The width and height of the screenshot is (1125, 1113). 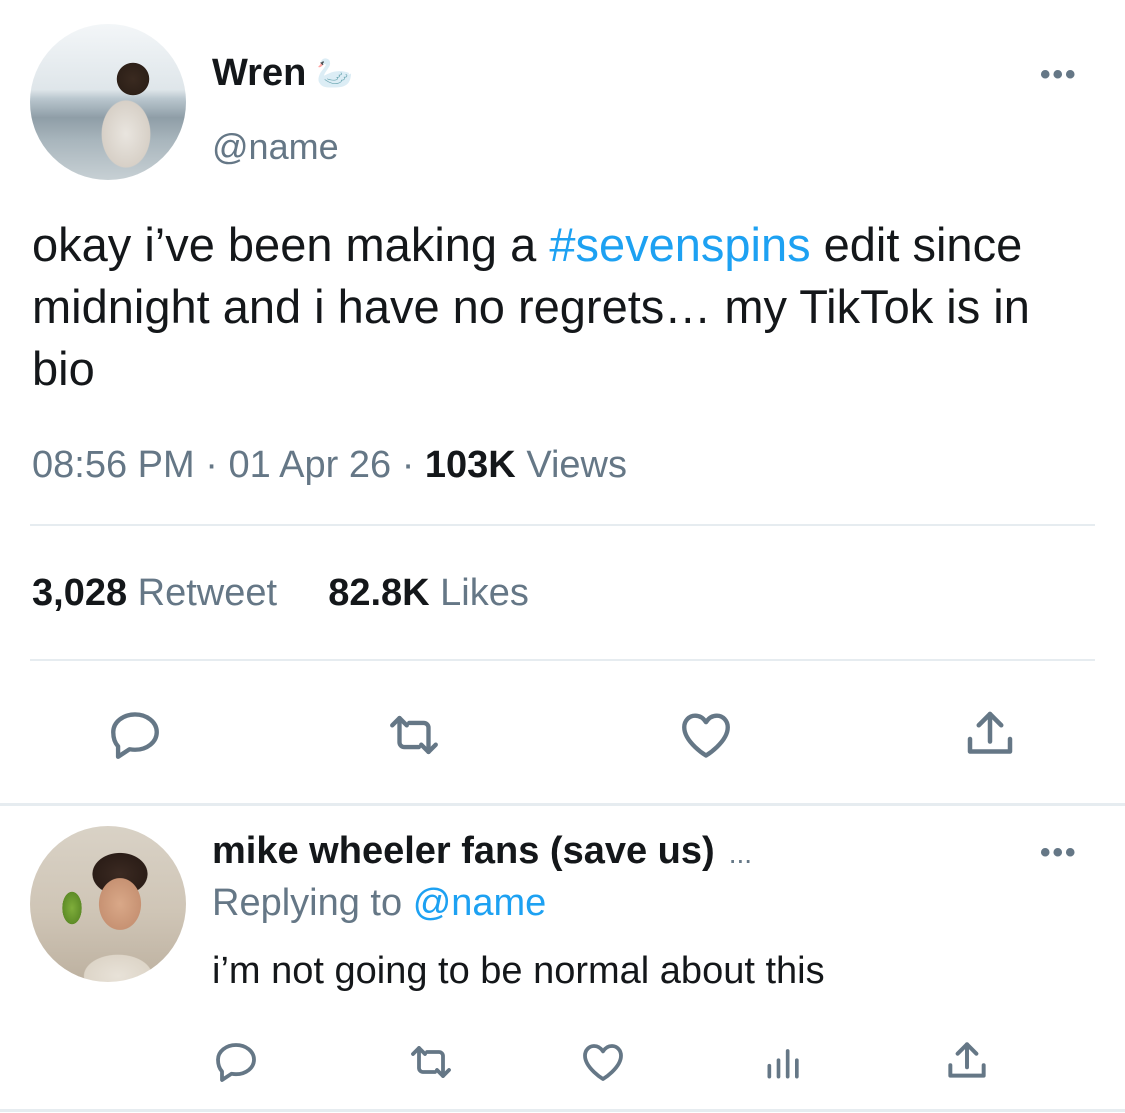 What do you see at coordinates (679, 244) in the screenshot?
I see `hashtag-link: #sevenspins` at bounding box center [679, 244].